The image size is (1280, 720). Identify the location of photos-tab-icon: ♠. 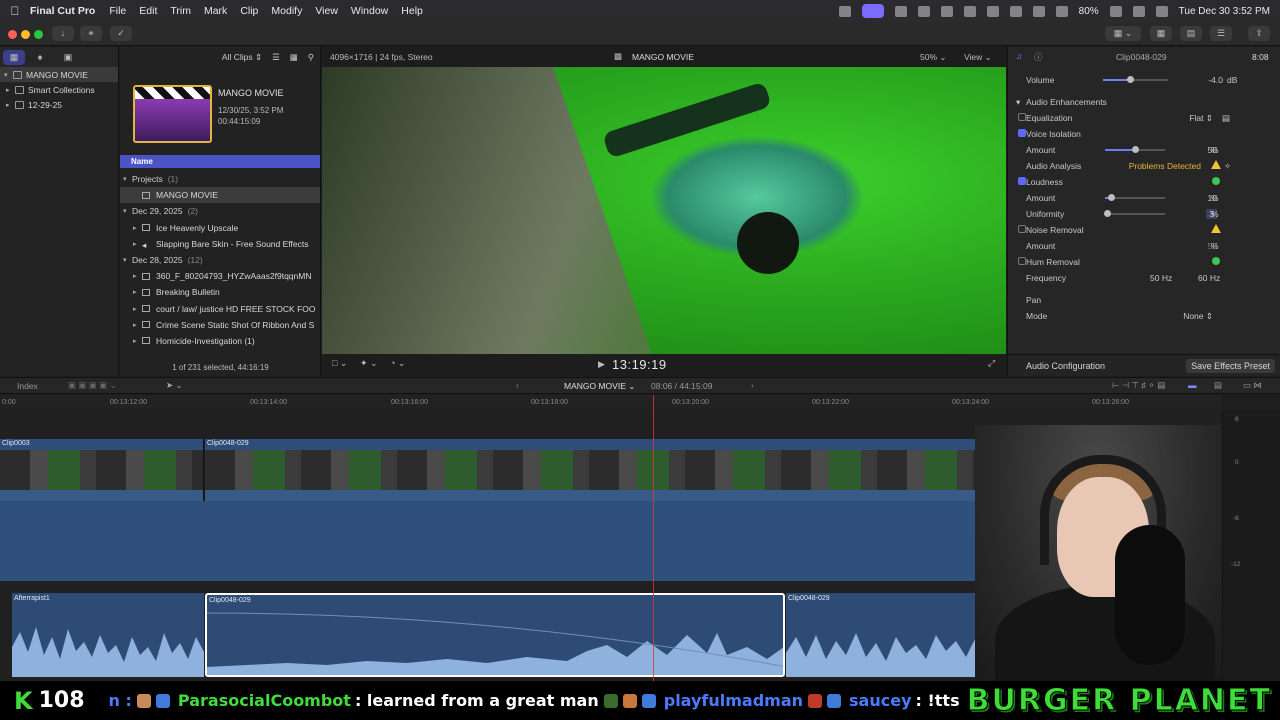
(40, 57).